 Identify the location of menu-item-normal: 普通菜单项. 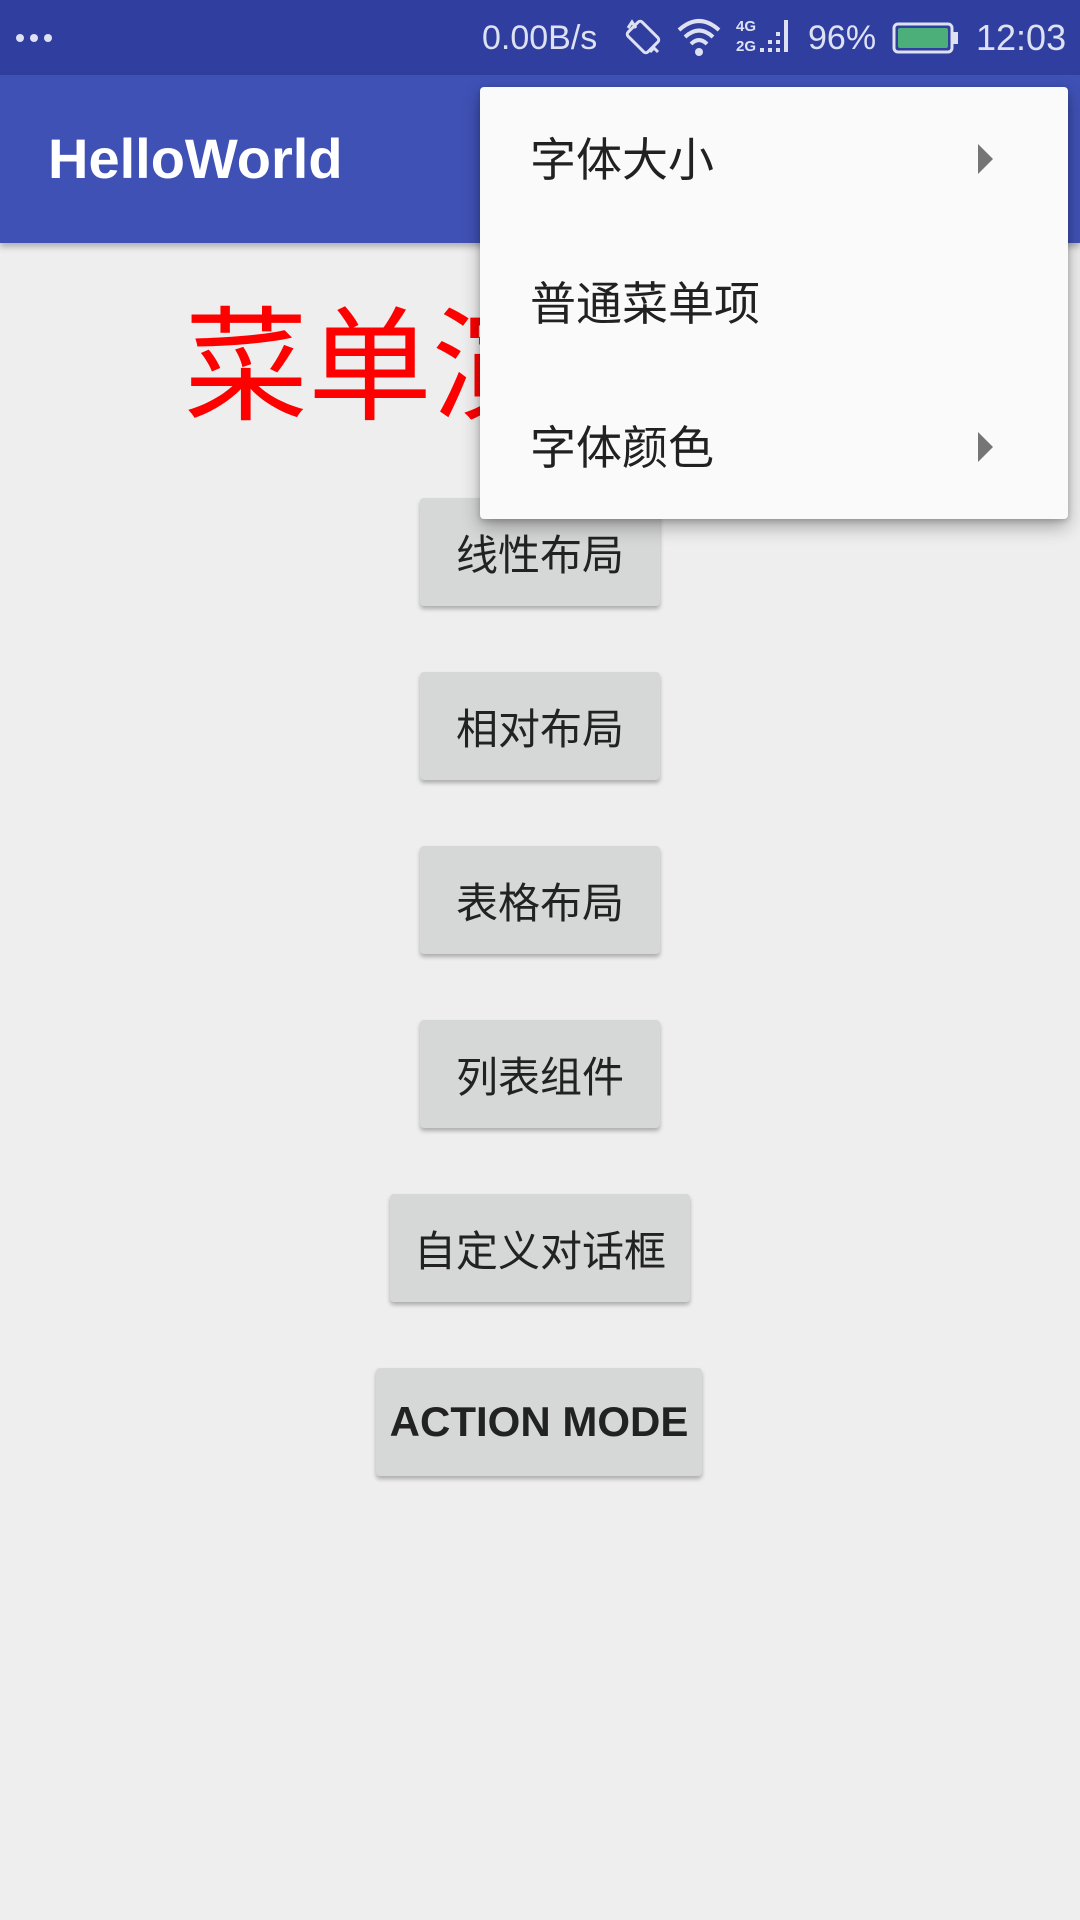
(774, 303).